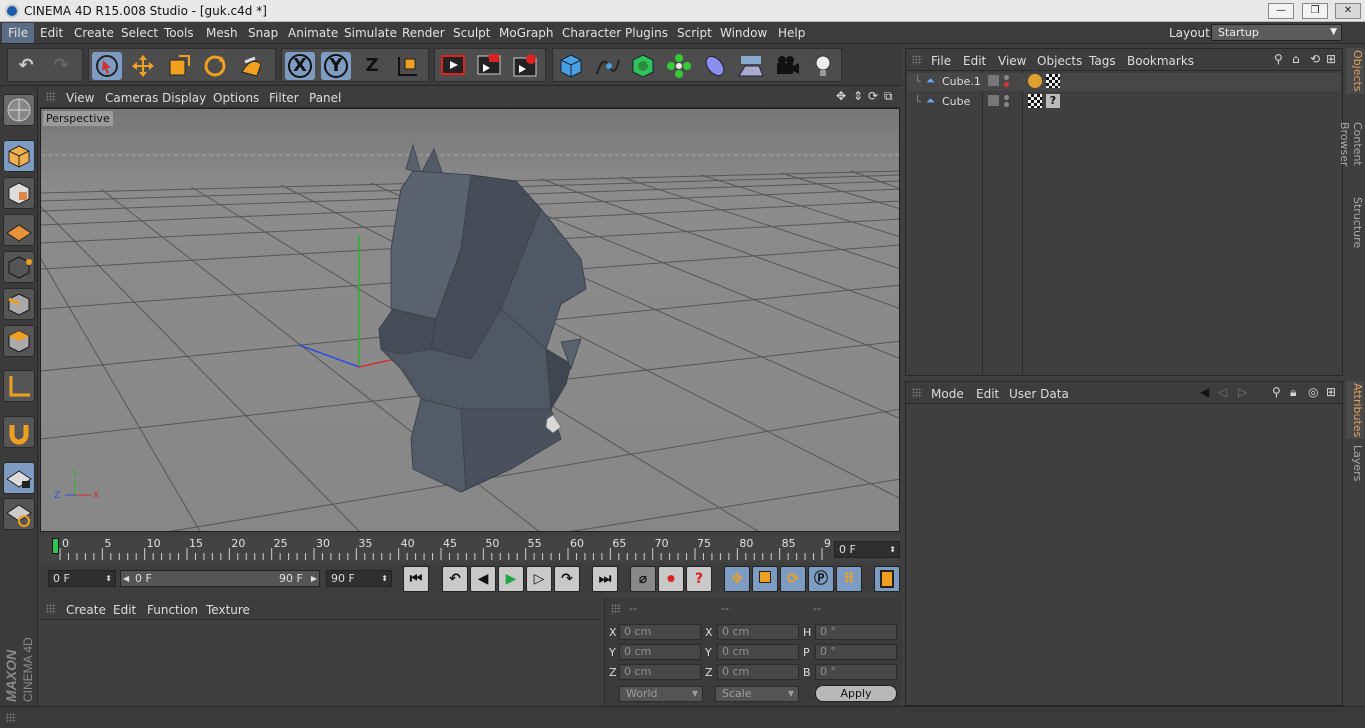 This screenshot has width=1365, height=728. I want to click on menu-script: Script, so click(694, 33).